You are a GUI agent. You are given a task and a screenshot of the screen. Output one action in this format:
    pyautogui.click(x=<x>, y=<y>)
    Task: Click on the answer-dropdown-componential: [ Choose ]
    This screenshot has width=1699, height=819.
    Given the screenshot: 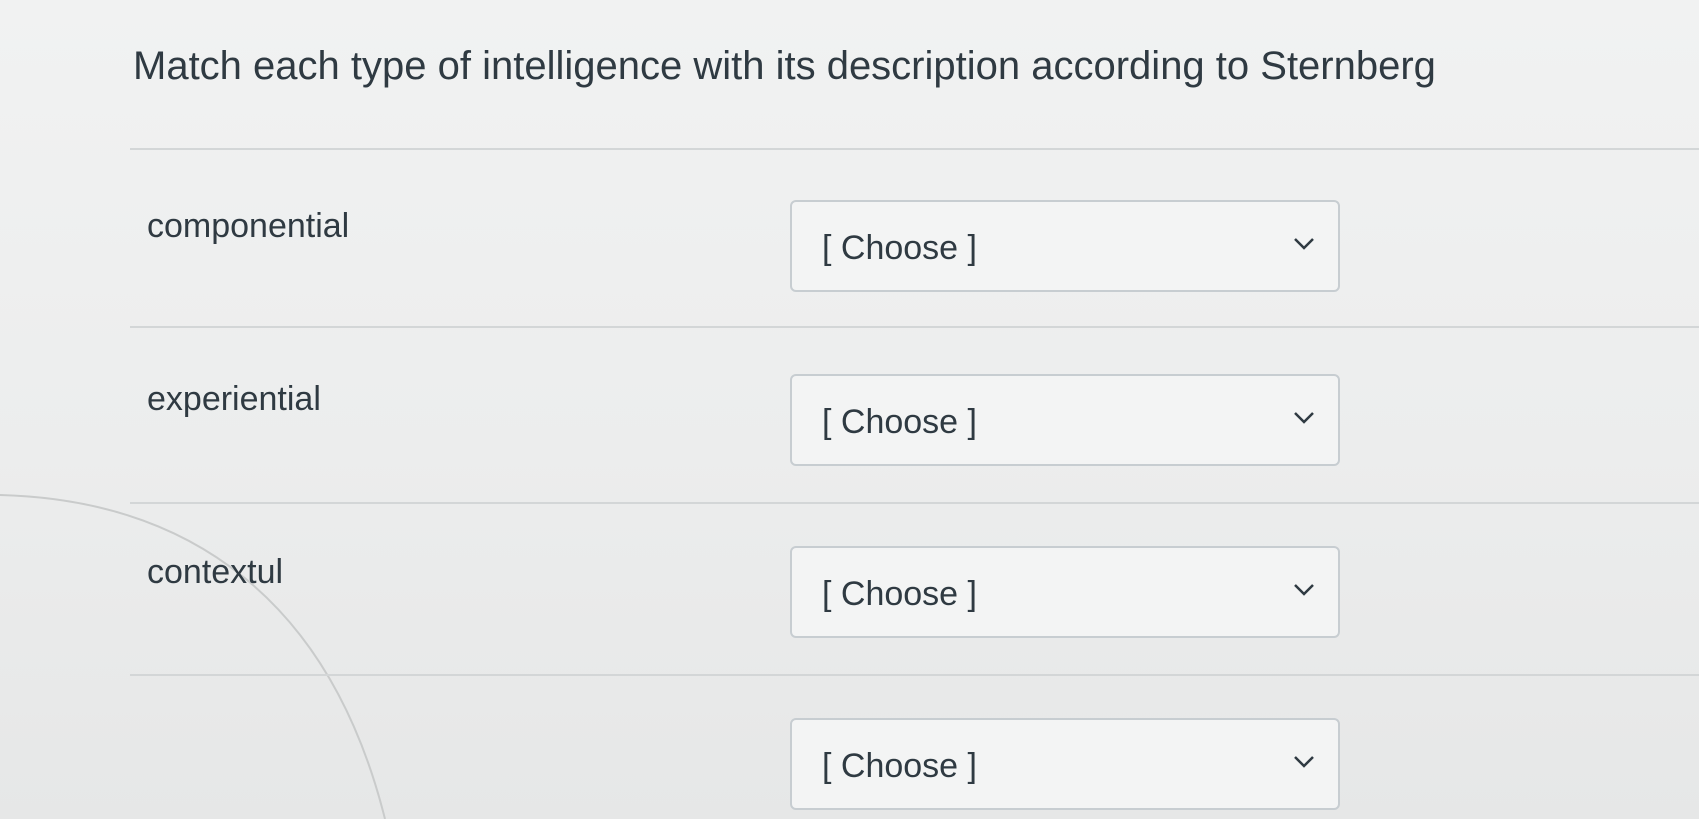 What is the action you would take?
    pyautogui.click(x=1065, y=246)
    